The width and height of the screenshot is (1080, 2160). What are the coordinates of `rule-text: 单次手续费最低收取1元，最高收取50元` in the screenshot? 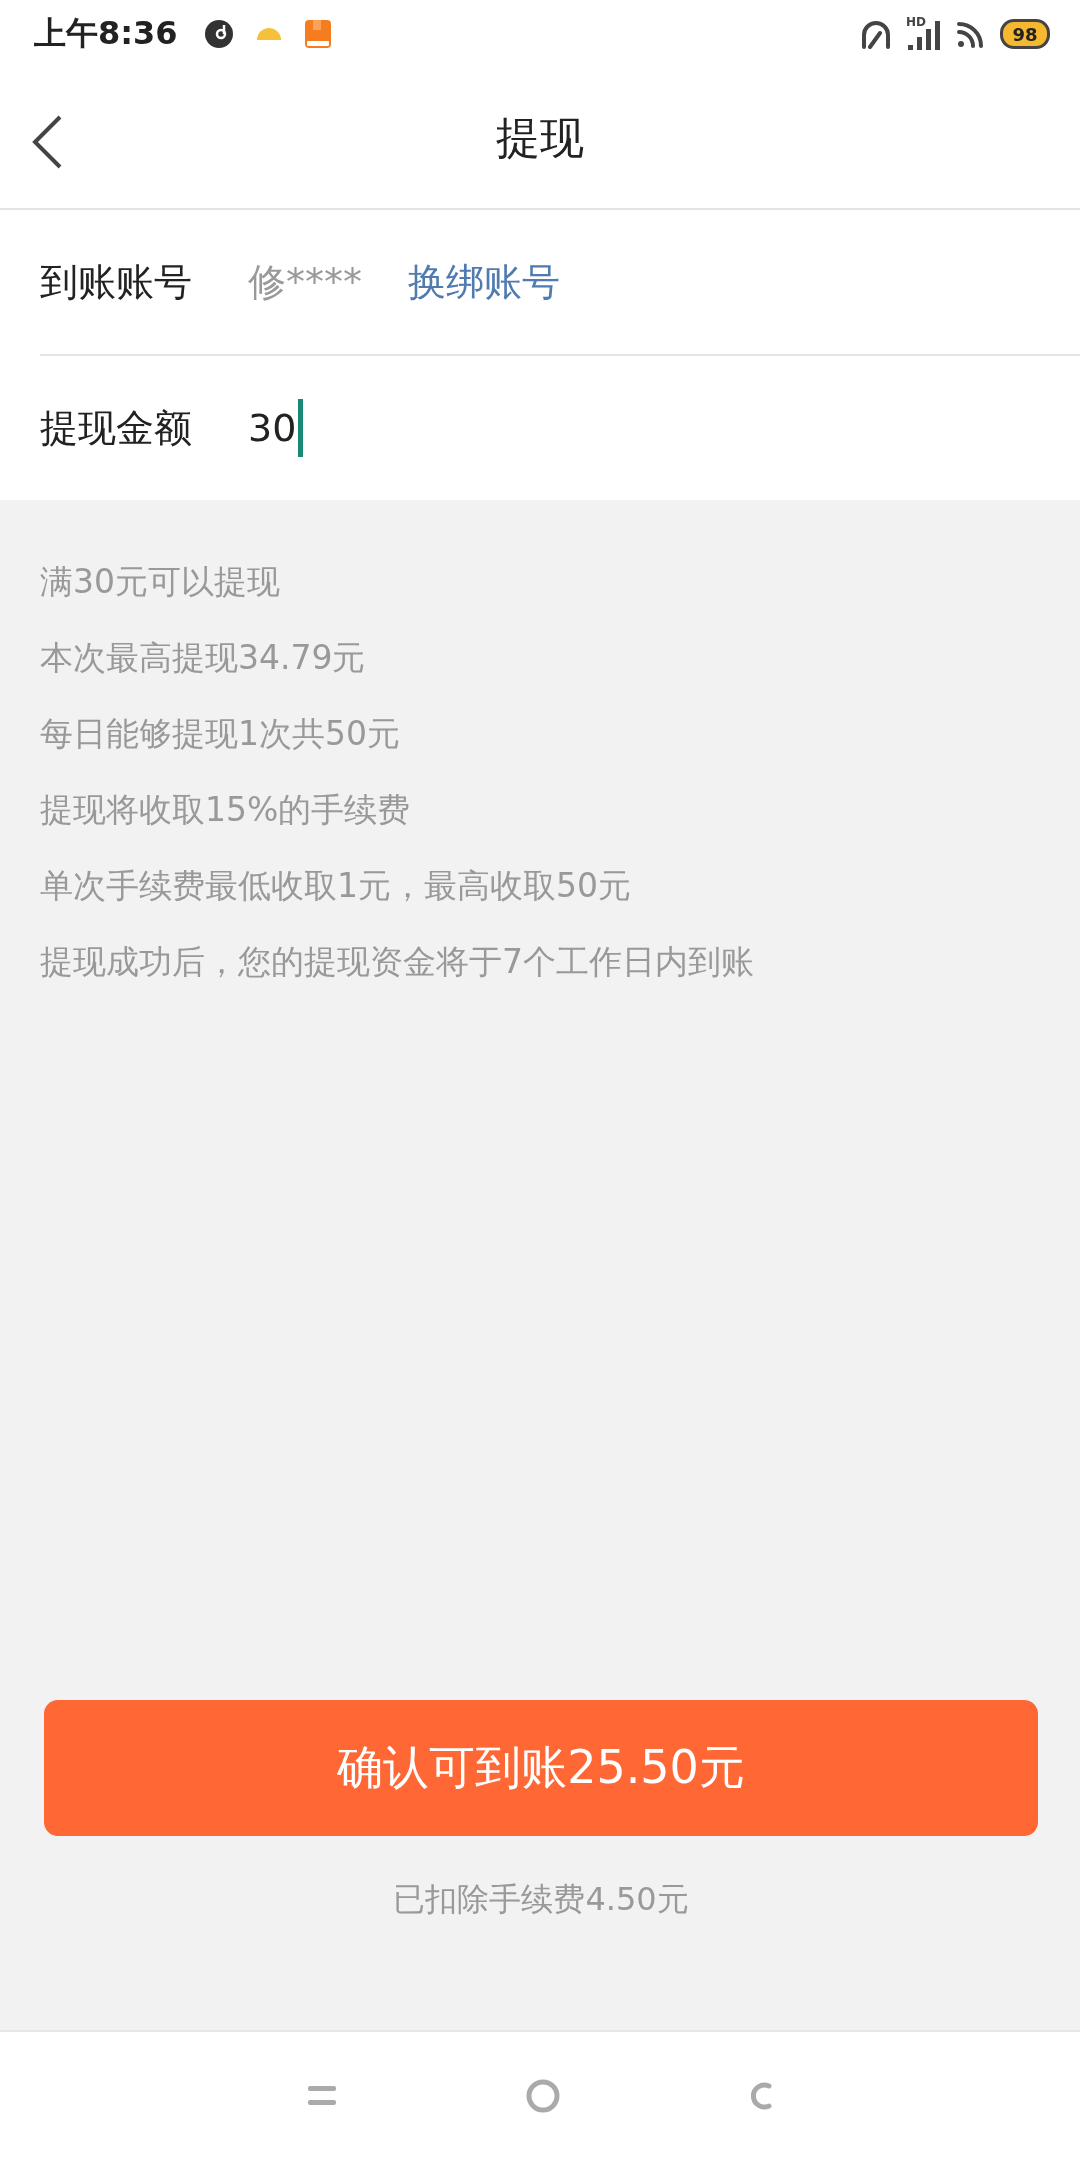 It's located at (336, 886).